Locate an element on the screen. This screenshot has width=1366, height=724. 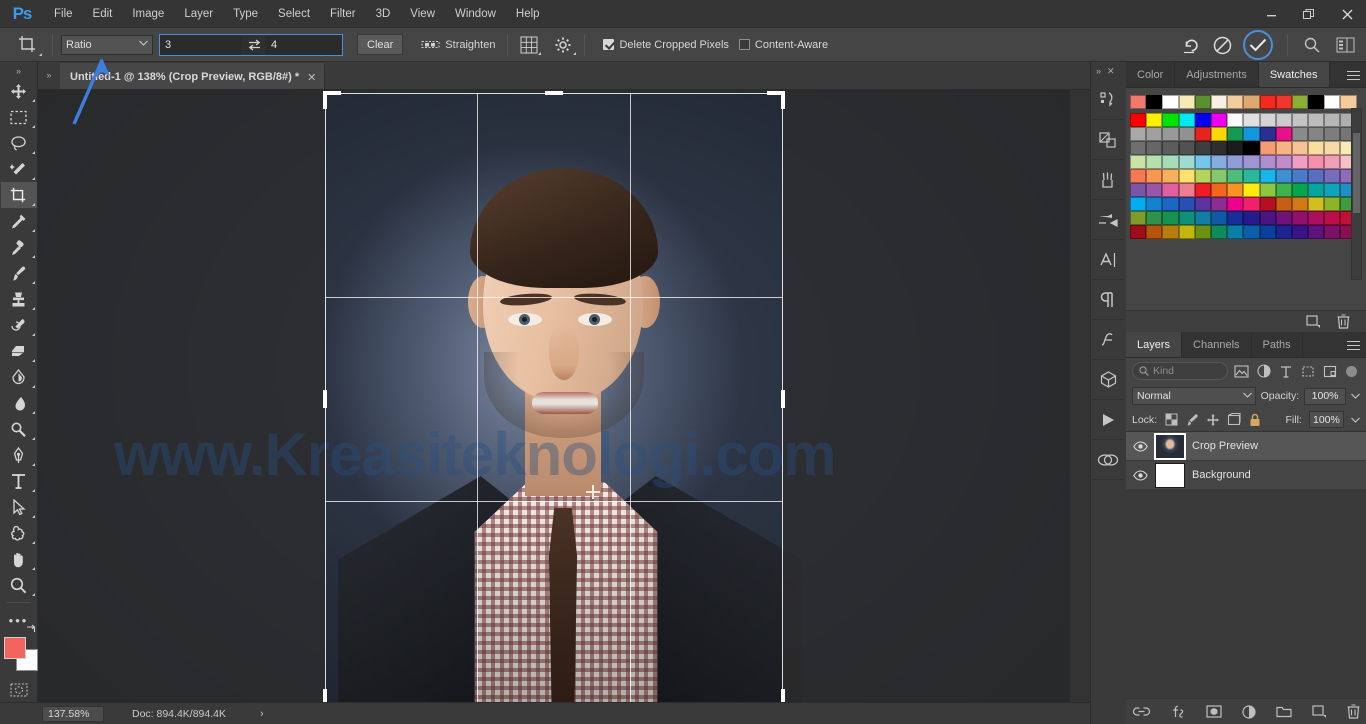
content-aware-checkbox is located at coordinates (744, 44).